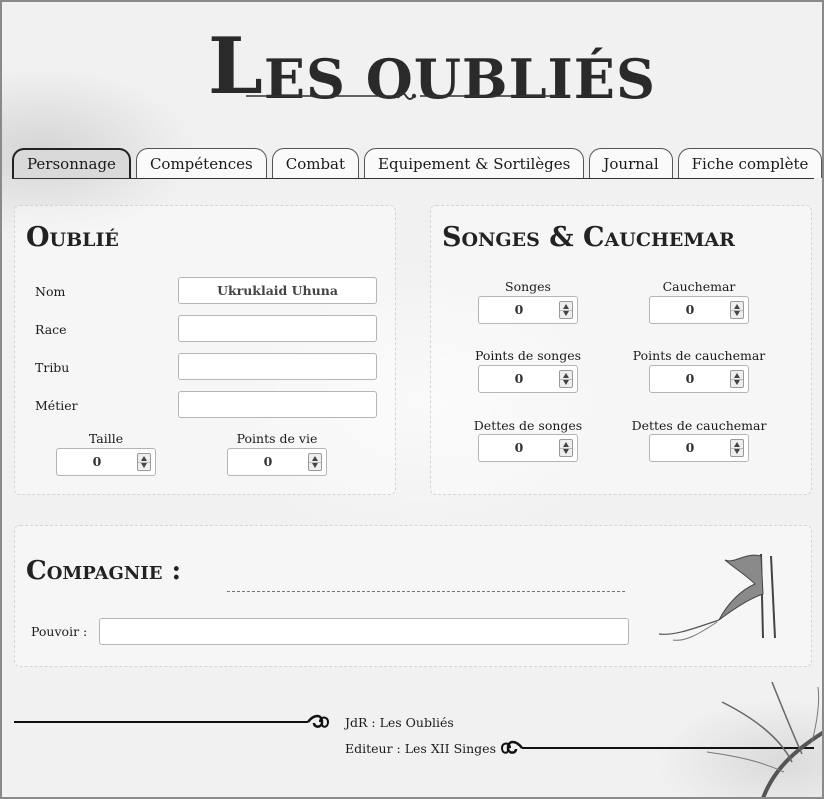 The height and width of the screenshot is (799, 824). What do you see at coordinates (690, 447) in the screenshot?
I see `dettes-de-cauchemar-value: 0` at bounding box center [690, 447].